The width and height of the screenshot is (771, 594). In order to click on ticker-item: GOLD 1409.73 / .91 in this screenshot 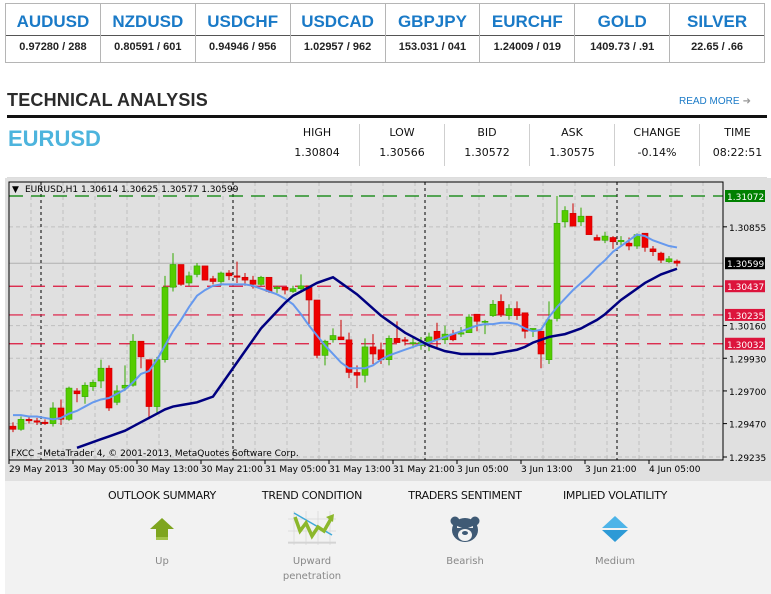, I will do `click(623, 33)`.